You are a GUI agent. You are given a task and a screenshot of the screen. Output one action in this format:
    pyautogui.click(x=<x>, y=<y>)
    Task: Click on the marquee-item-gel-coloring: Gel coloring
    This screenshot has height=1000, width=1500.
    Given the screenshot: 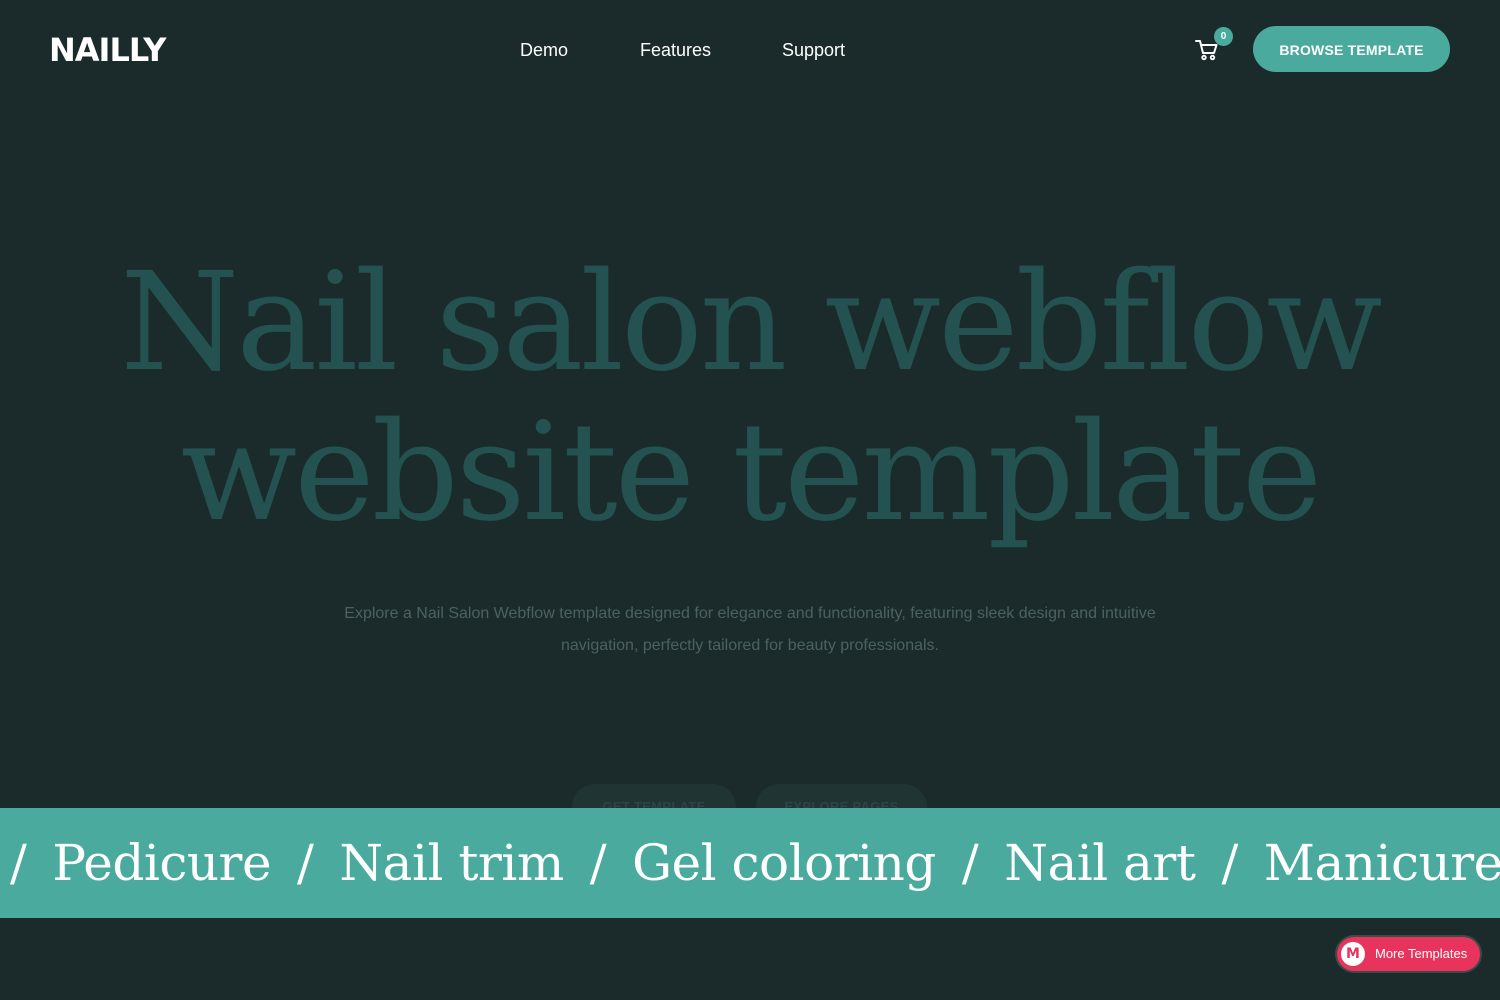 What is the action you would take?
    pyautogui.click(x=784, y=863)
    